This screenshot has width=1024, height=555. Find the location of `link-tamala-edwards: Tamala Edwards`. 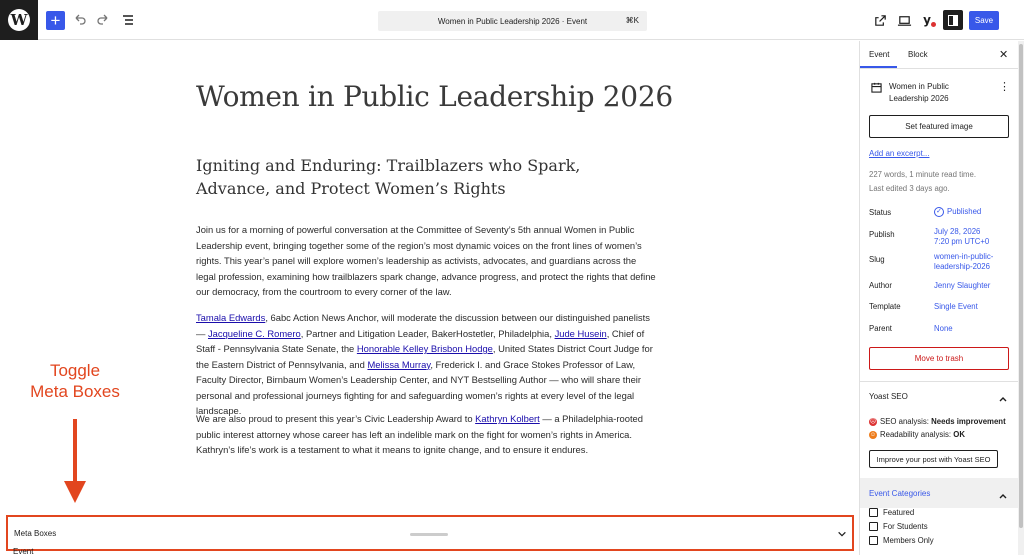

link-tamala-edwards: Tamala Edwards is located at coordinates (230, 317).